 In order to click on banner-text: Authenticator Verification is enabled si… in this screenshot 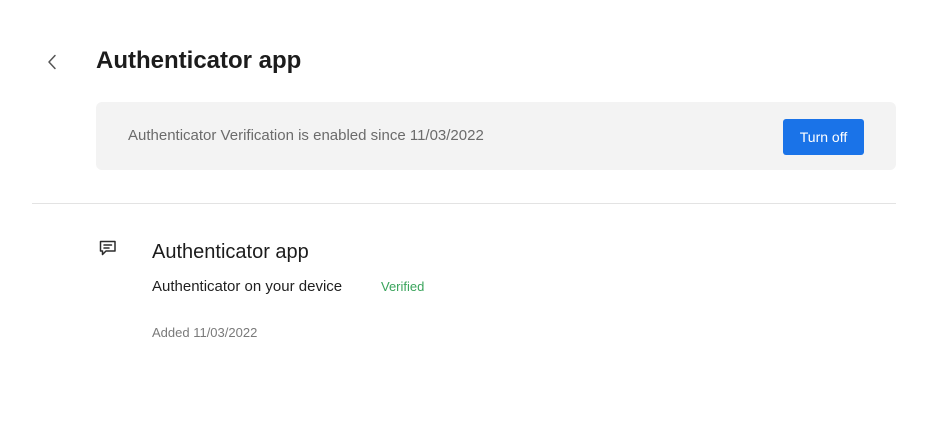, I will do `click(306, 135)`.